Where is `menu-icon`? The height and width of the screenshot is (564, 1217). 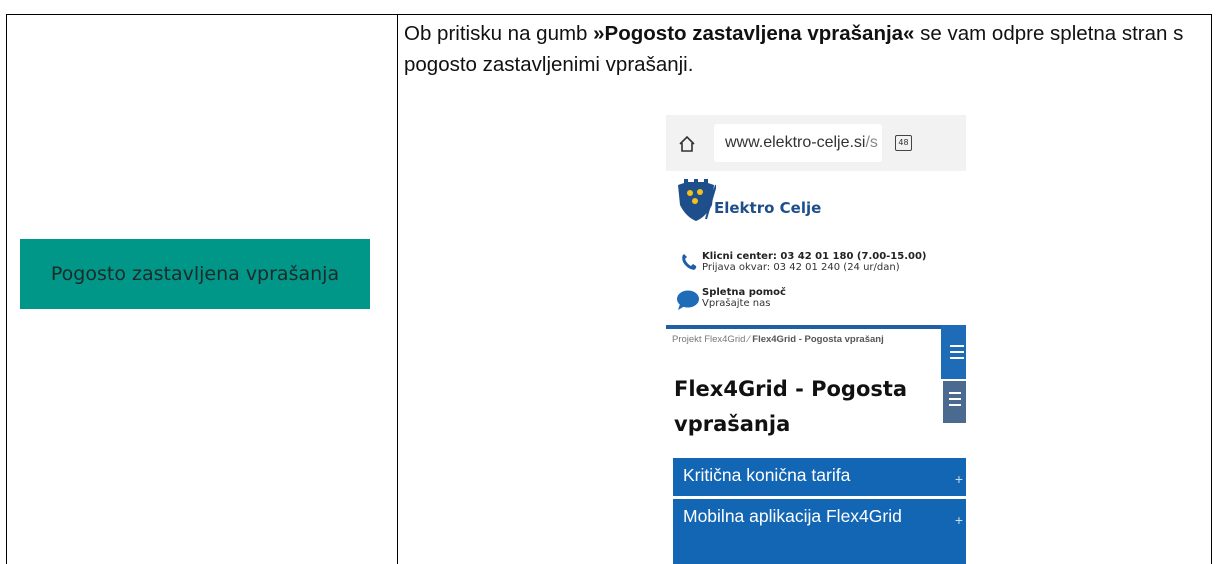
menu-icon is located at coordinates (953, 352).